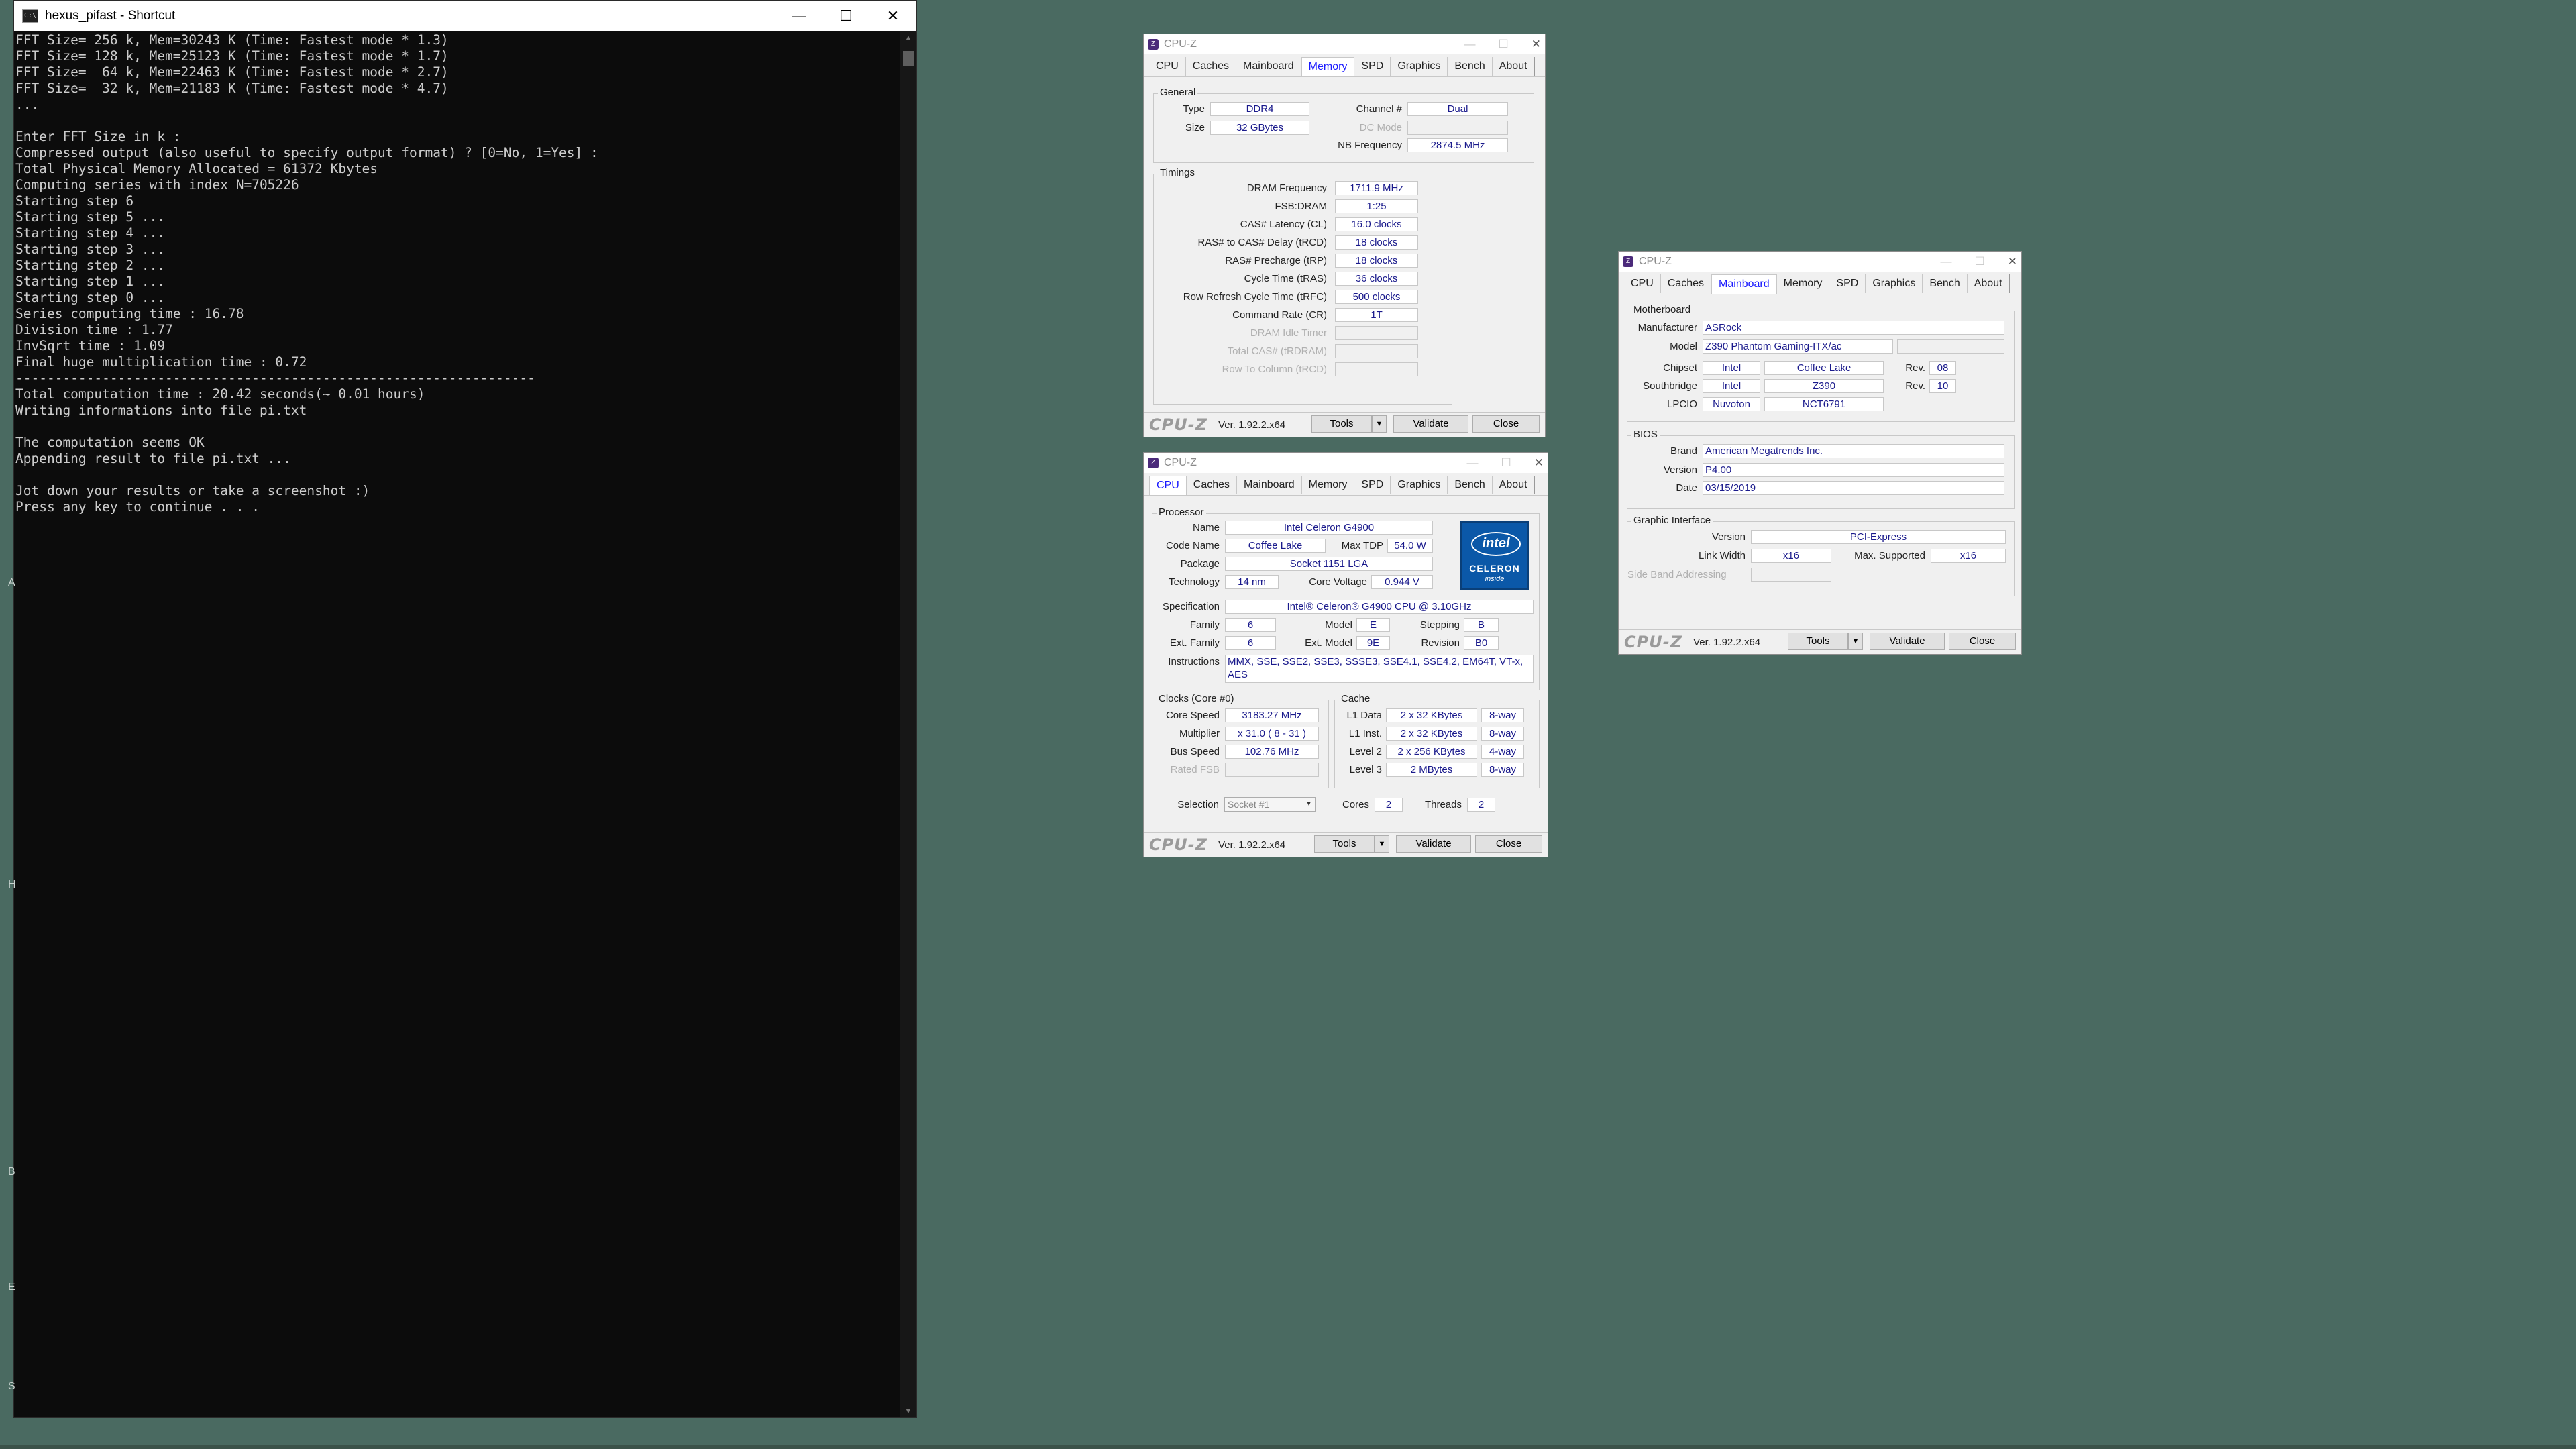 The width and height of the screenshot is (2576, 1449). Describe the element at coordinates (161, 362) in the screenshot. I see `console-line: Final huge multiplication time : 0.72` at that location.